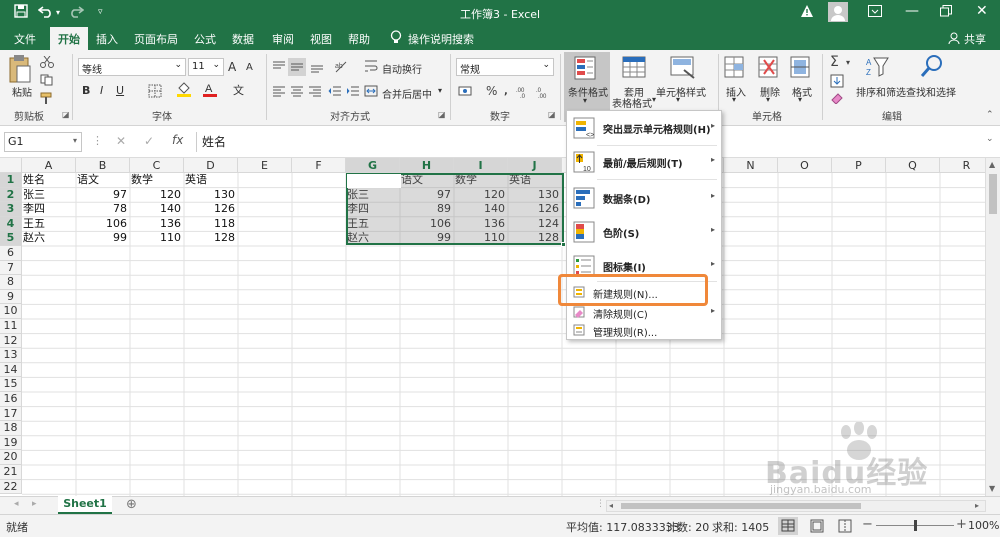  Describe the element at coordinates (838, 12) in the screenshot. I see `avatar` at that location.